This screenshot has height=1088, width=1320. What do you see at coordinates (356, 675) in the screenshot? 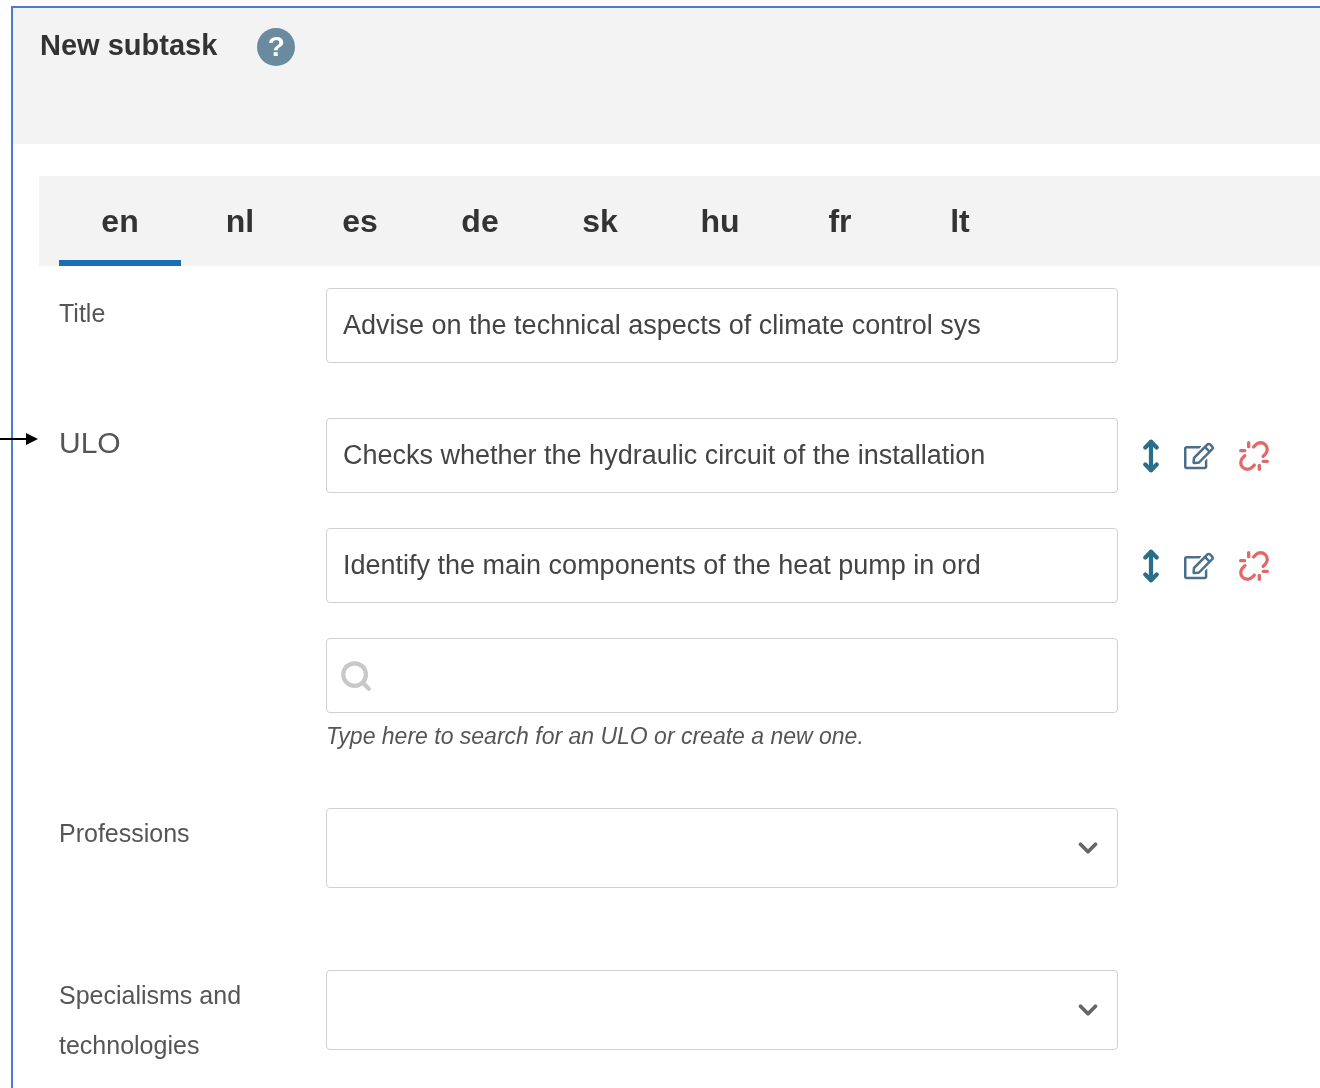
I see `search-icon` at bounding box center [356, 675].